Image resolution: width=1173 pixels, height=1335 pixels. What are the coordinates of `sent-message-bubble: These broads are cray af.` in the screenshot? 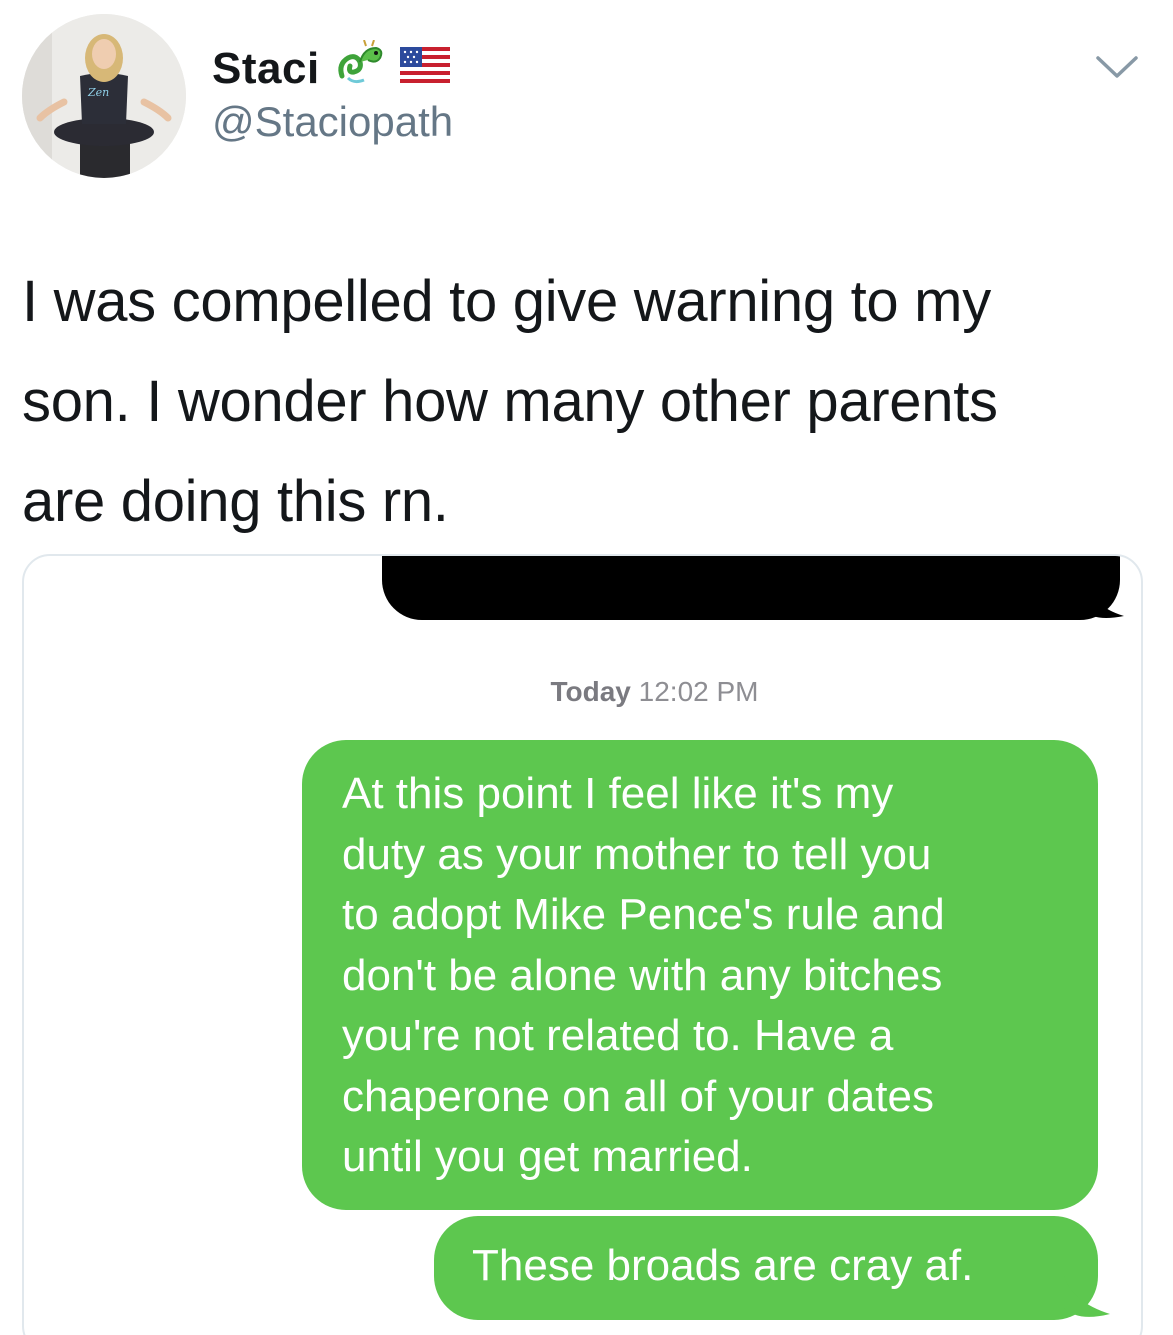 It's located at (766, 1268).